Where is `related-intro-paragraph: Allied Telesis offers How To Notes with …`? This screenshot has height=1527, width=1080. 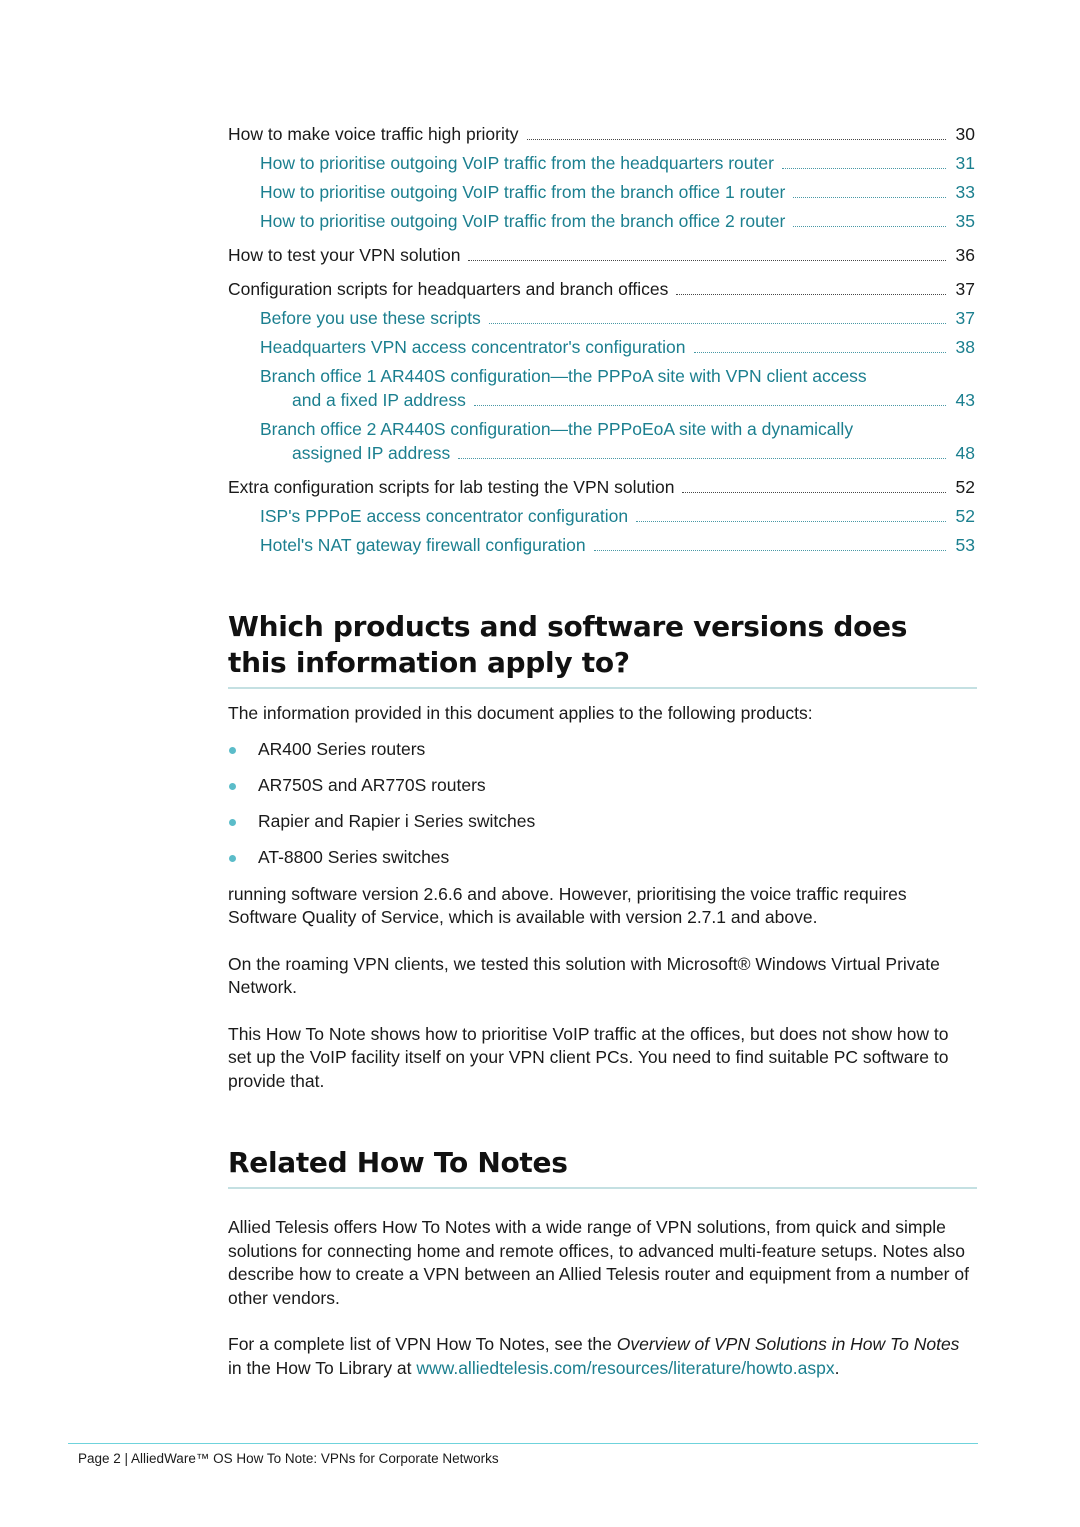 related-intro-paragraph: Allied Telesis offers How To Notes with … is located at coordinates (598, 1262).